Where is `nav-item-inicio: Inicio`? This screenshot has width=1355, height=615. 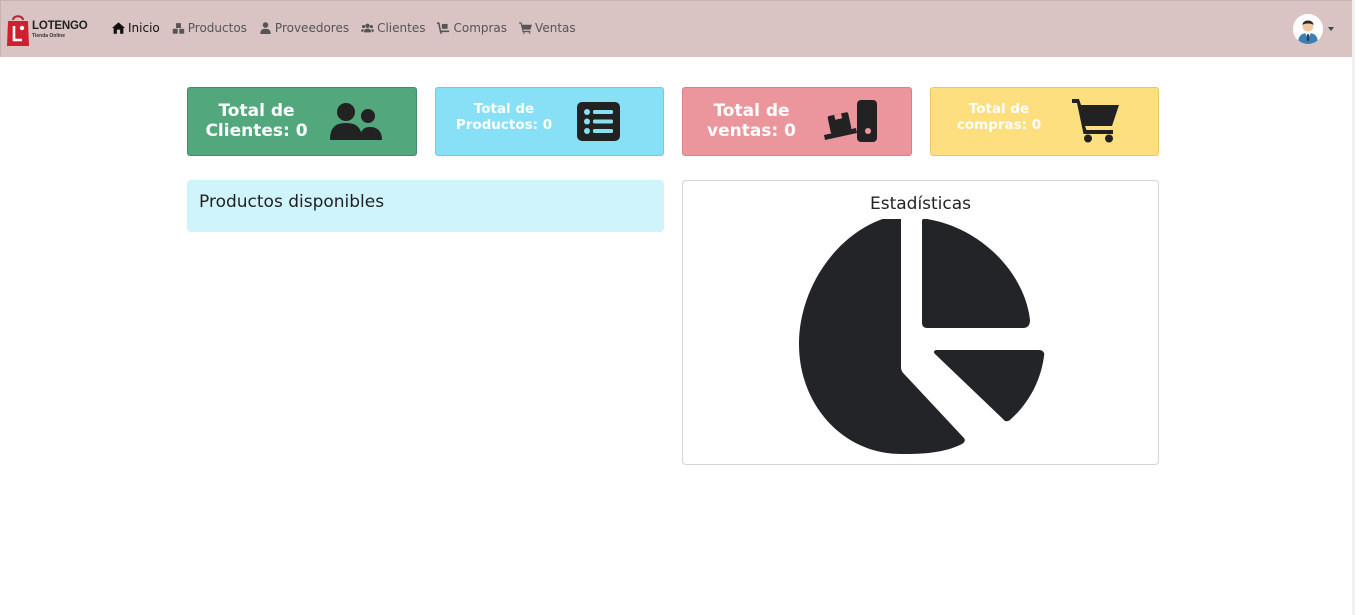 nav-item-inicio: Inicio is located at coordinates (136, 28).